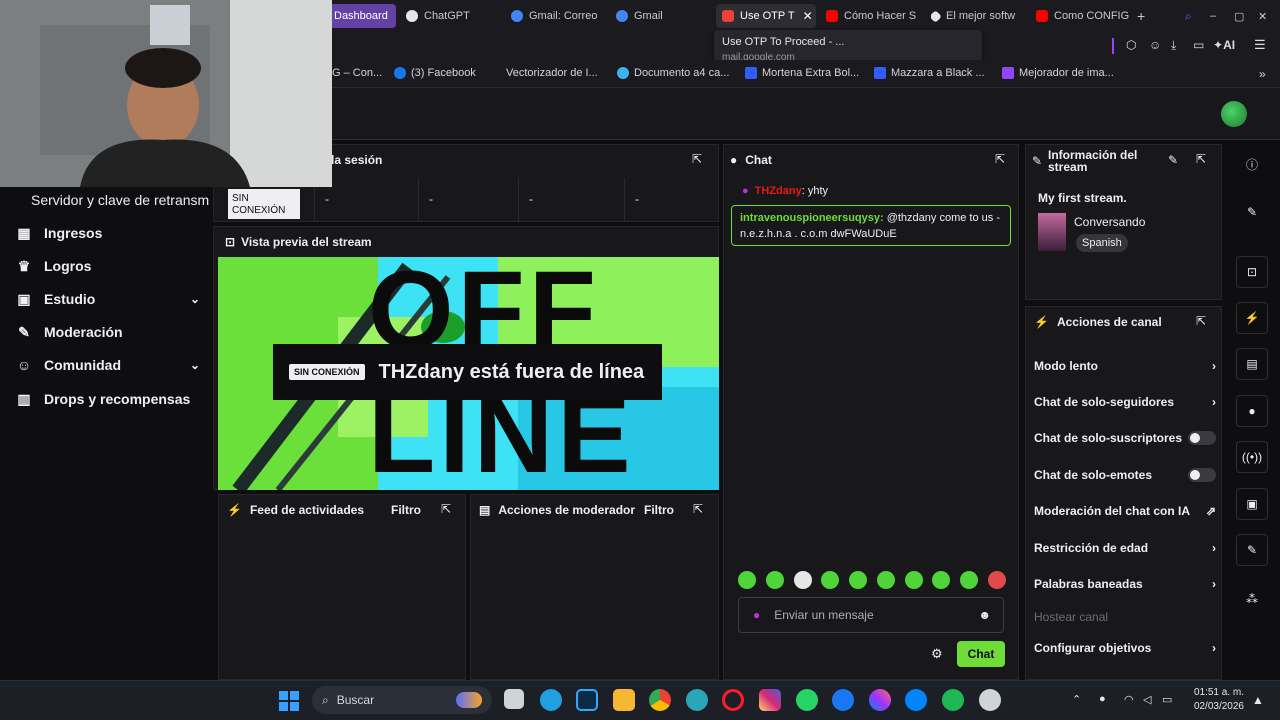  I want to click on action-set-goals: Configurar objetivos ›, so click(1125, 648).